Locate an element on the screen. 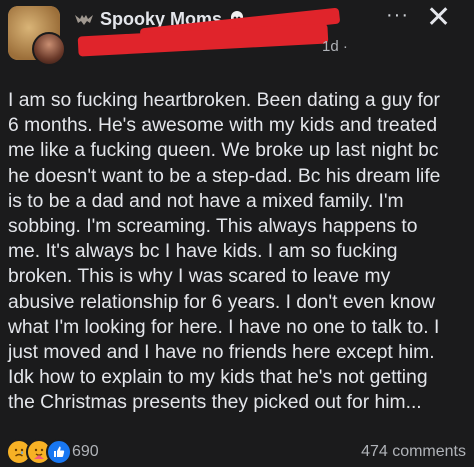  comments-count-link: 474 comments is located at coordinates (413, 452).